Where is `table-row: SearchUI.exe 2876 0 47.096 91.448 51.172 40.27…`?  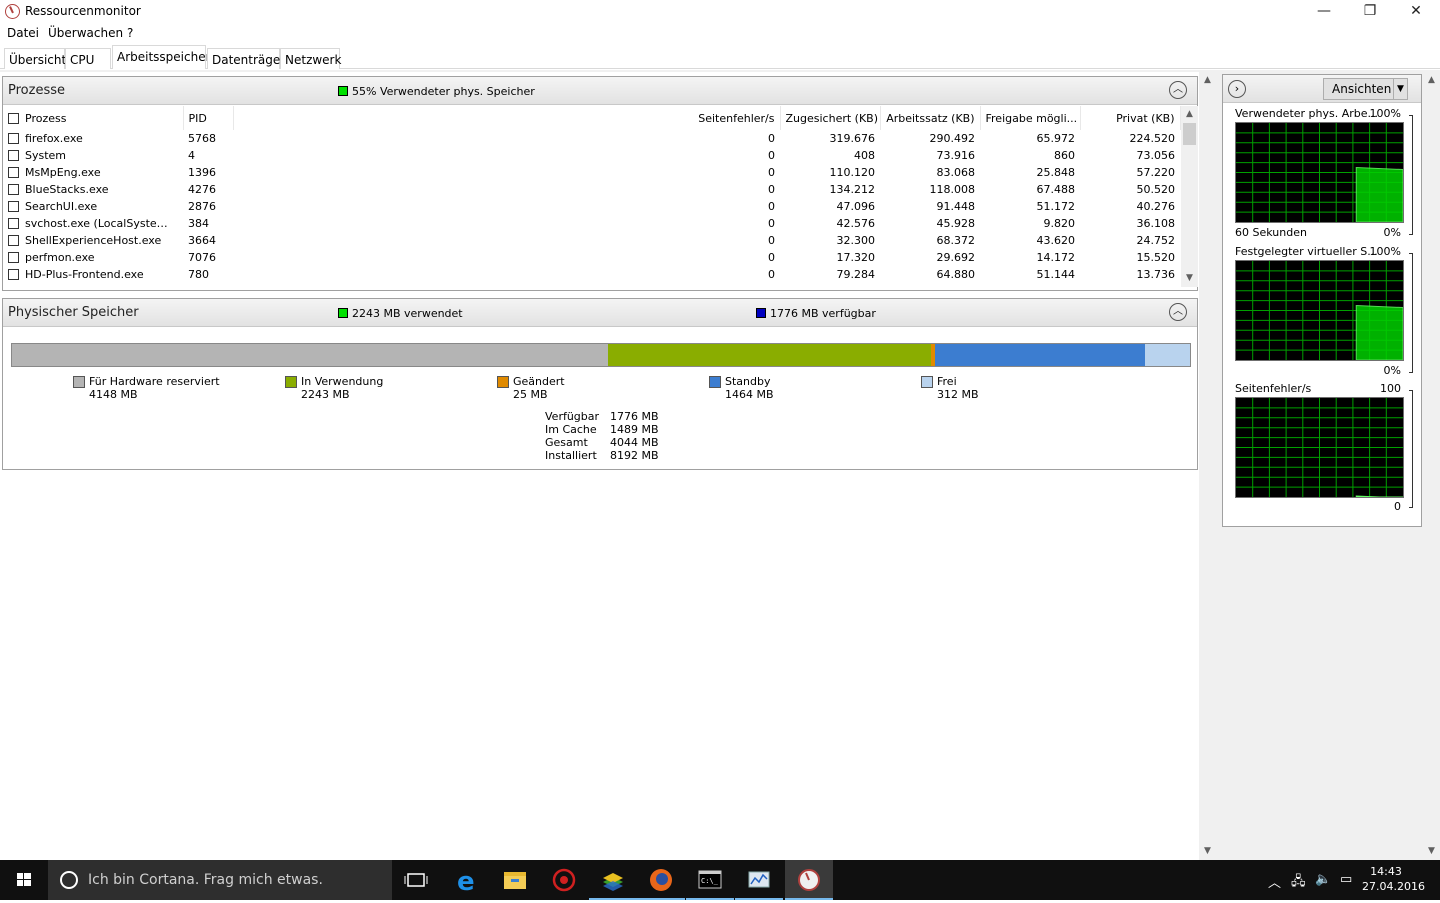 table-row: SearchUI.exe 2876 0 47.096 91.448 51.172 40.27… is located at coordinates (591, 206).